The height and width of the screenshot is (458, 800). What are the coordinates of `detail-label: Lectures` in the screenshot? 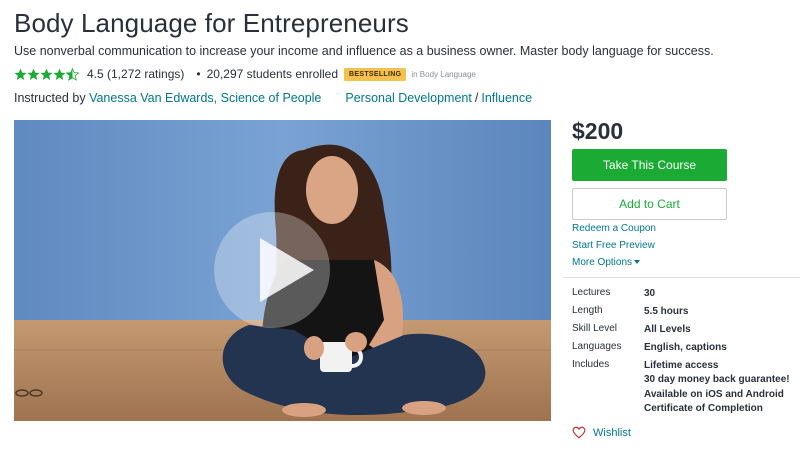 It's located at (591, 292).